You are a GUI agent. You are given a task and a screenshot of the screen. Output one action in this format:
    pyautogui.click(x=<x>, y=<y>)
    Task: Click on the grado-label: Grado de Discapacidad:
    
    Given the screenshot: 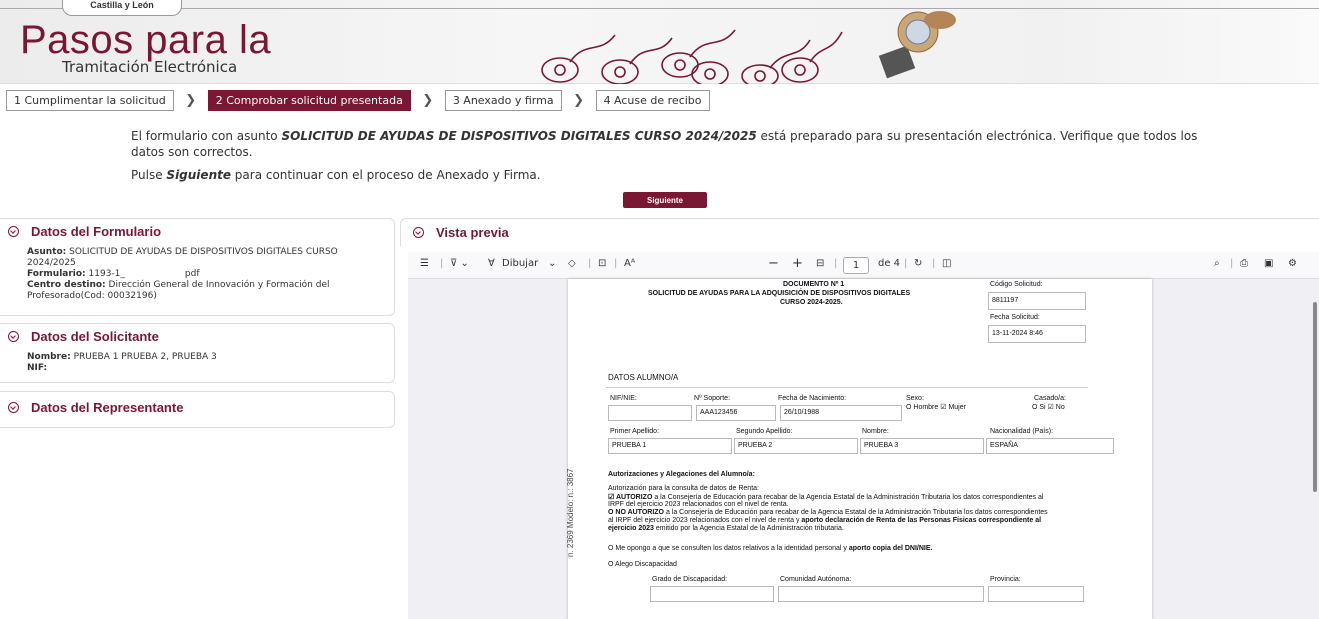 What is the action you would take?
    pyautogui.click(x=690, y=579)
    